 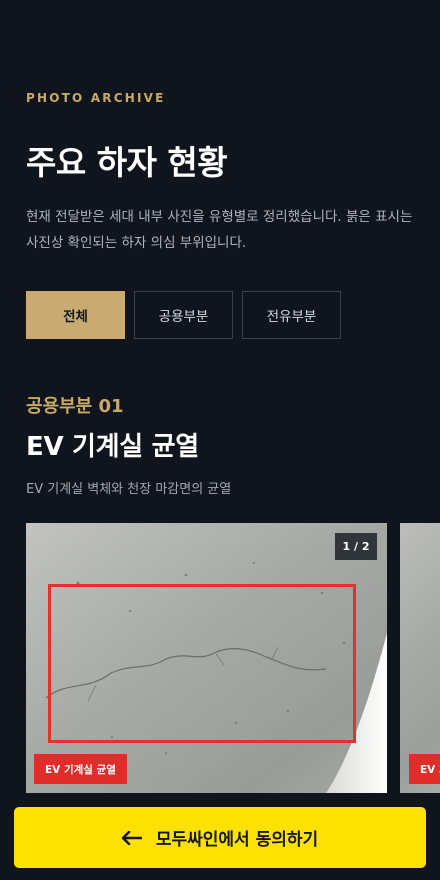 What do you see at coordinates (96, 98) in the screenshot?
I see `eyebrow-label: PHOTO ARCHIVE` at bounding box center [96, 98].